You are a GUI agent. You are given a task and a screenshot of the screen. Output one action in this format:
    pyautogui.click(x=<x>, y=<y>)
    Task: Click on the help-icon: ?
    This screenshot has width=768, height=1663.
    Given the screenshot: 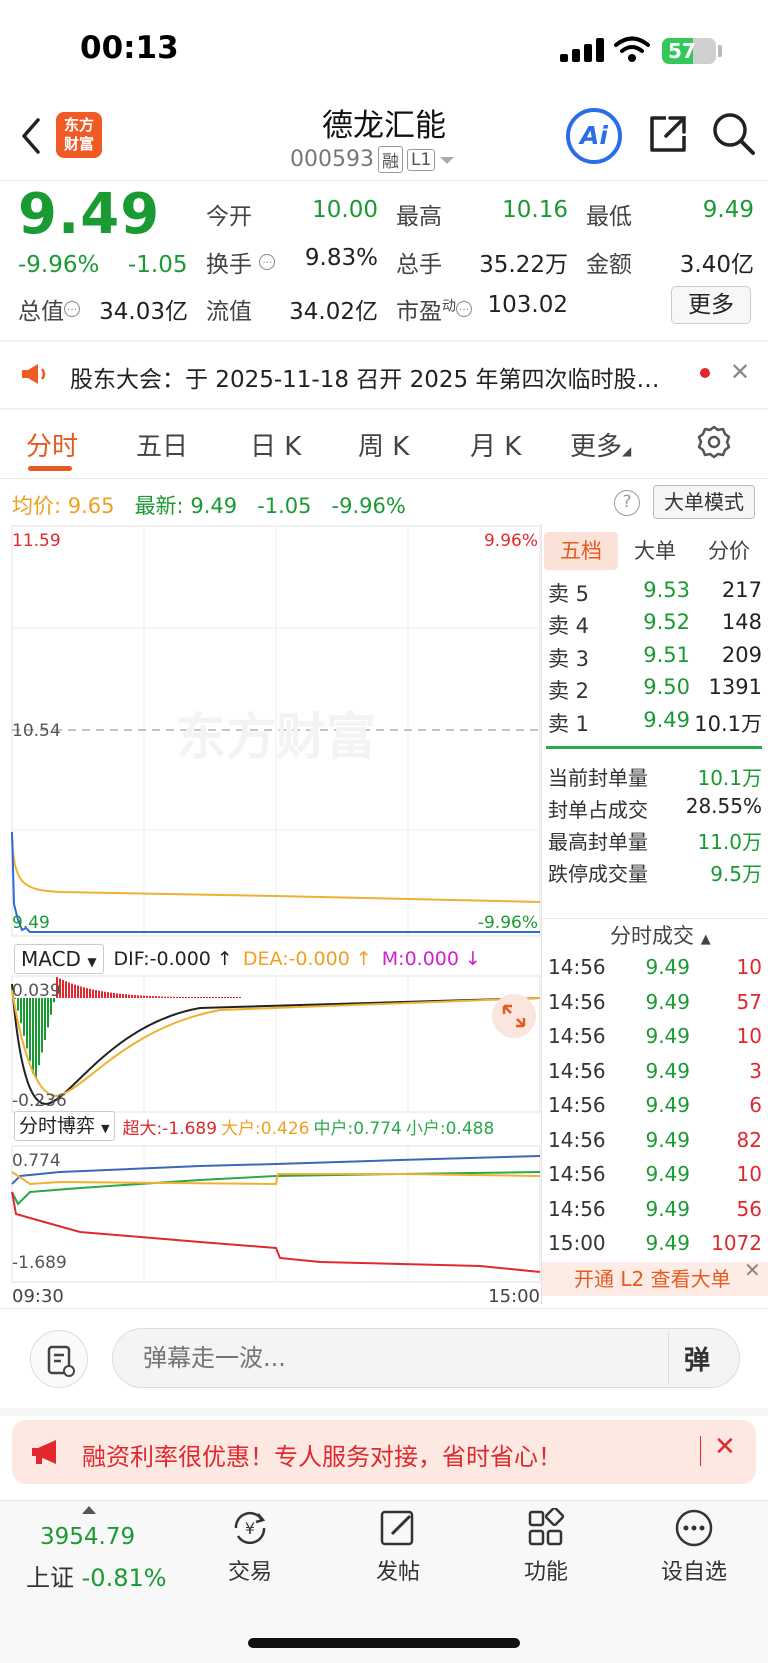 What is the action you would take?
    pyautogui.click(x=627, y=503)
    